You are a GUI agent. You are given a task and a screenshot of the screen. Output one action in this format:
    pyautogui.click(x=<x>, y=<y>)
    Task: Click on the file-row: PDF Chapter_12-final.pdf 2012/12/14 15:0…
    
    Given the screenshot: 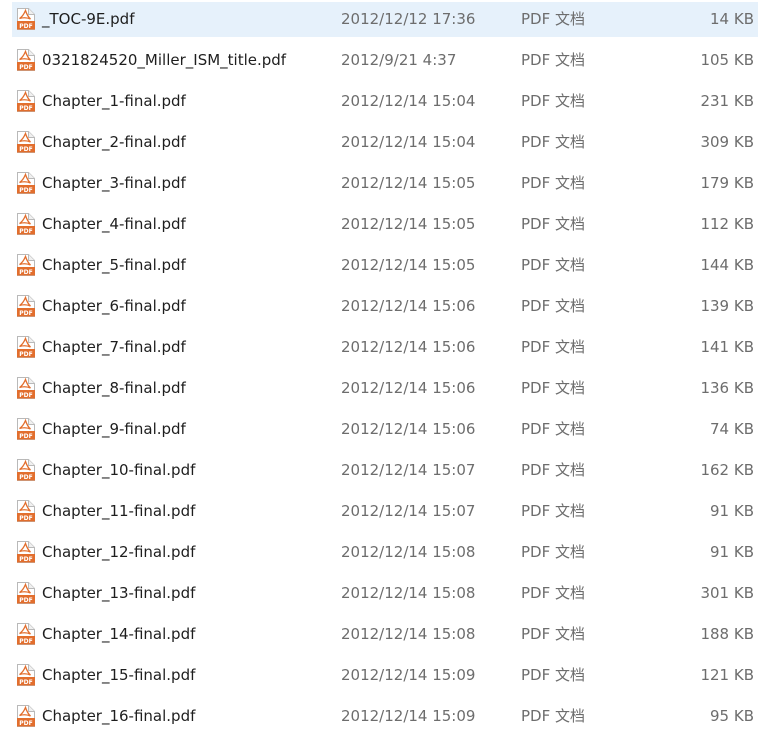 What is the action you would take?
    pyautogui.click(x=385, y=552)
    